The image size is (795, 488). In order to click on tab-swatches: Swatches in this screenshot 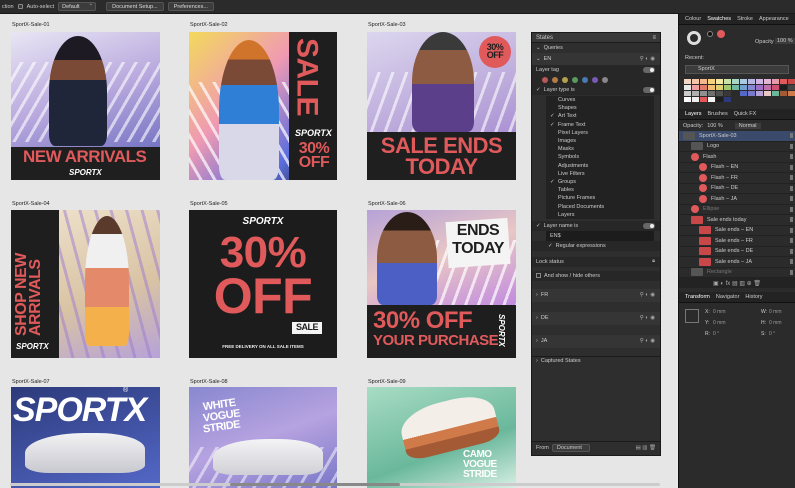, I will do `click(719, 19)`.